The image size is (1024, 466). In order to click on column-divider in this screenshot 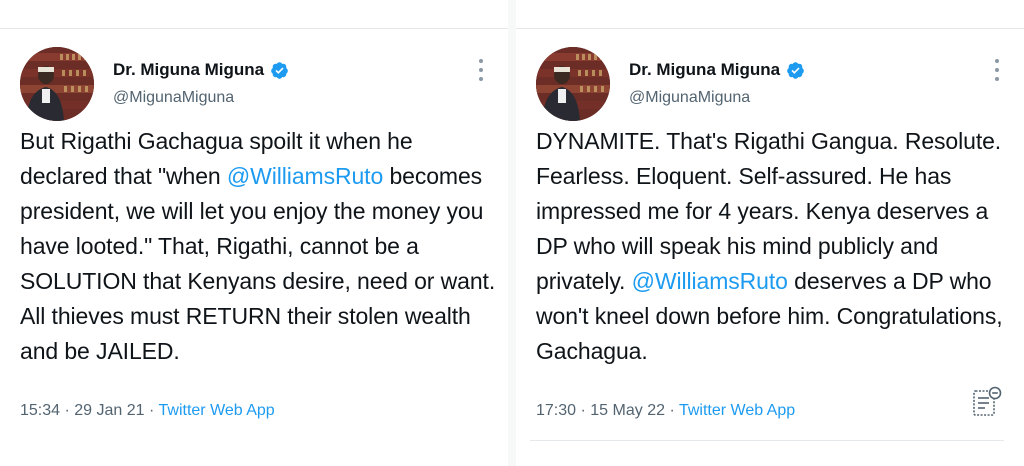, I will do `click(512, 233)`.